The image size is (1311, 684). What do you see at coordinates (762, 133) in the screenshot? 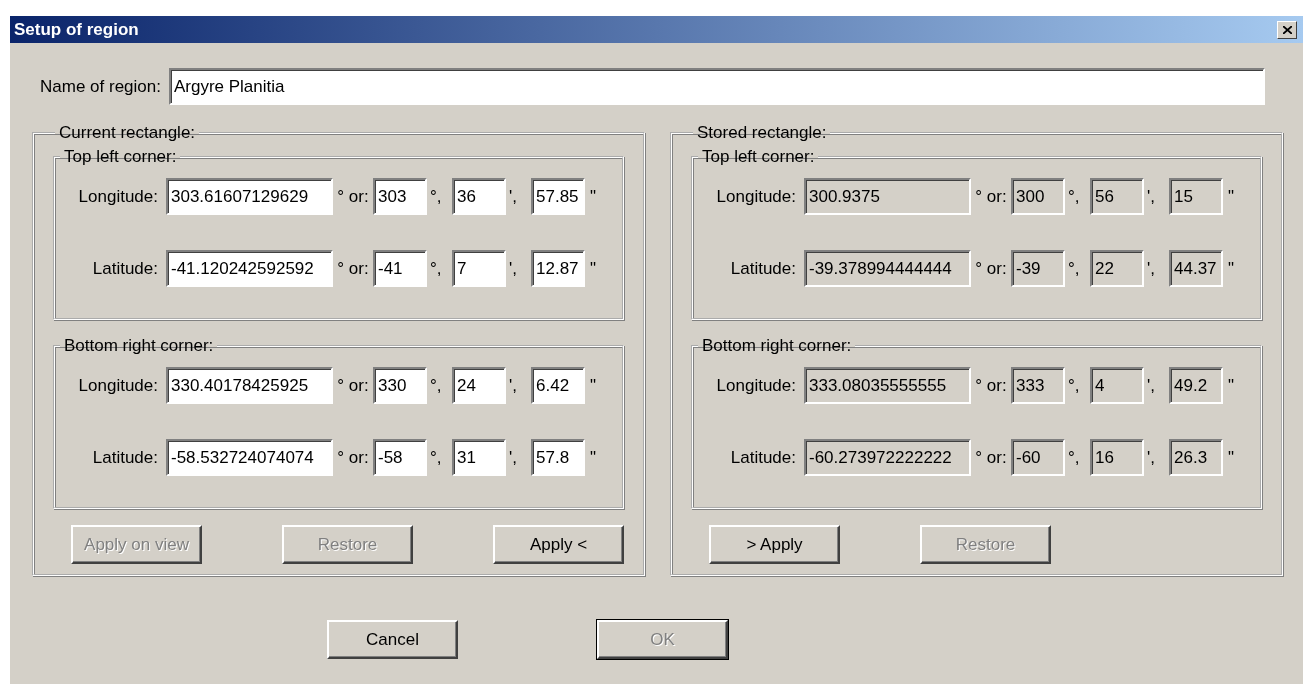
I see `group-title: Stored rectangle:` at bounding box center [762, 133].